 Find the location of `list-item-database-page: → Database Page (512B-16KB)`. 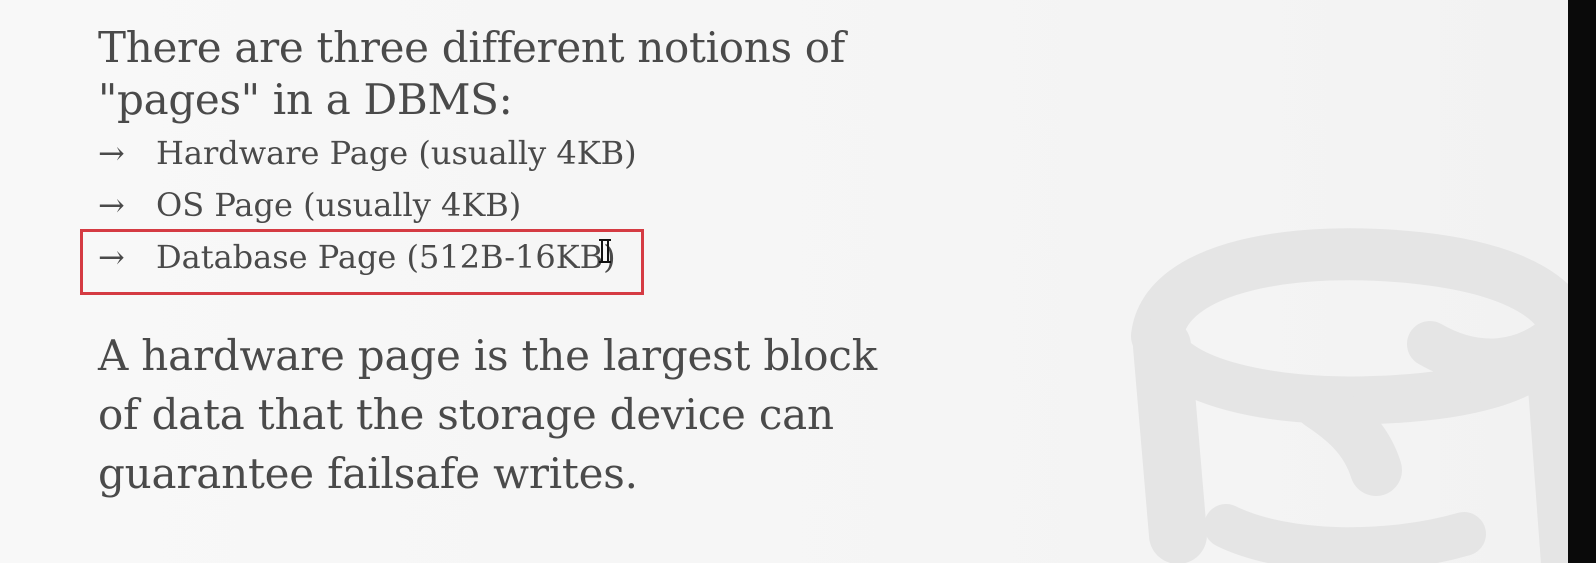

list-item-database-page: → Database Page (512B-16KB) is located at coordinates (539, 262).